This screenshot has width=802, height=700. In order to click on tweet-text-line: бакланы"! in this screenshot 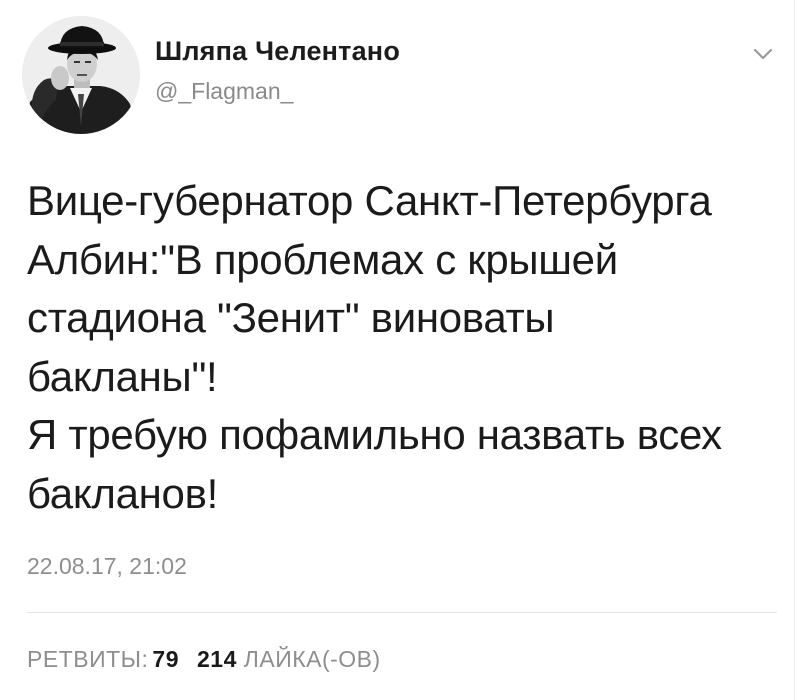, I will do `click(122, 376)`.